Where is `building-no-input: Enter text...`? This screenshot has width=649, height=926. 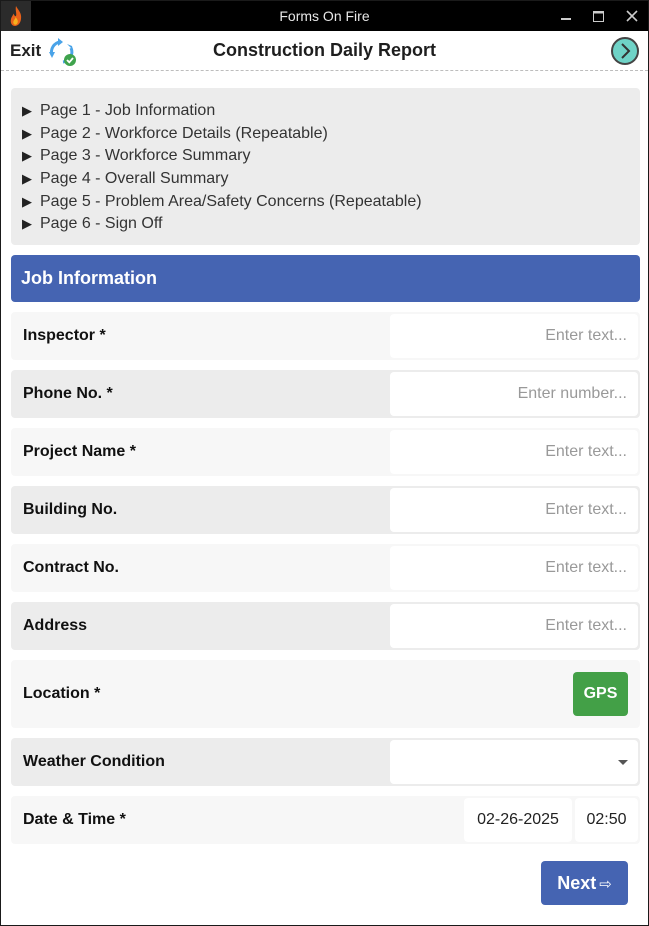 building-no-input: Enter text... is located at coordinates (514, 510).